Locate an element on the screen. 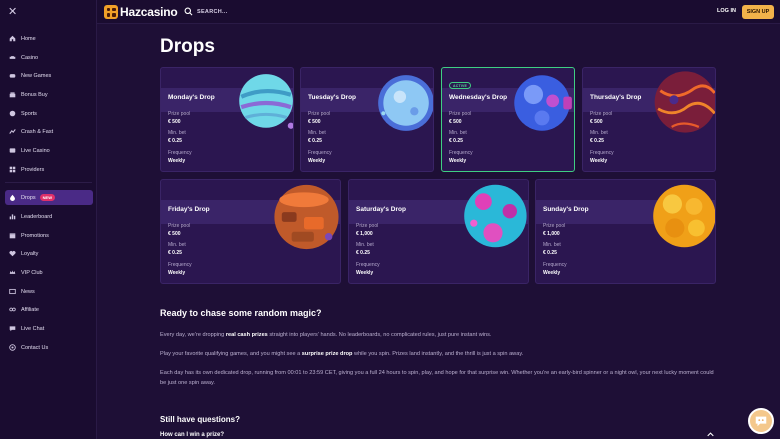 The image size is (780, 439). sidebar-item-vip-club: VIP Club is located at coordinates (49, 272).